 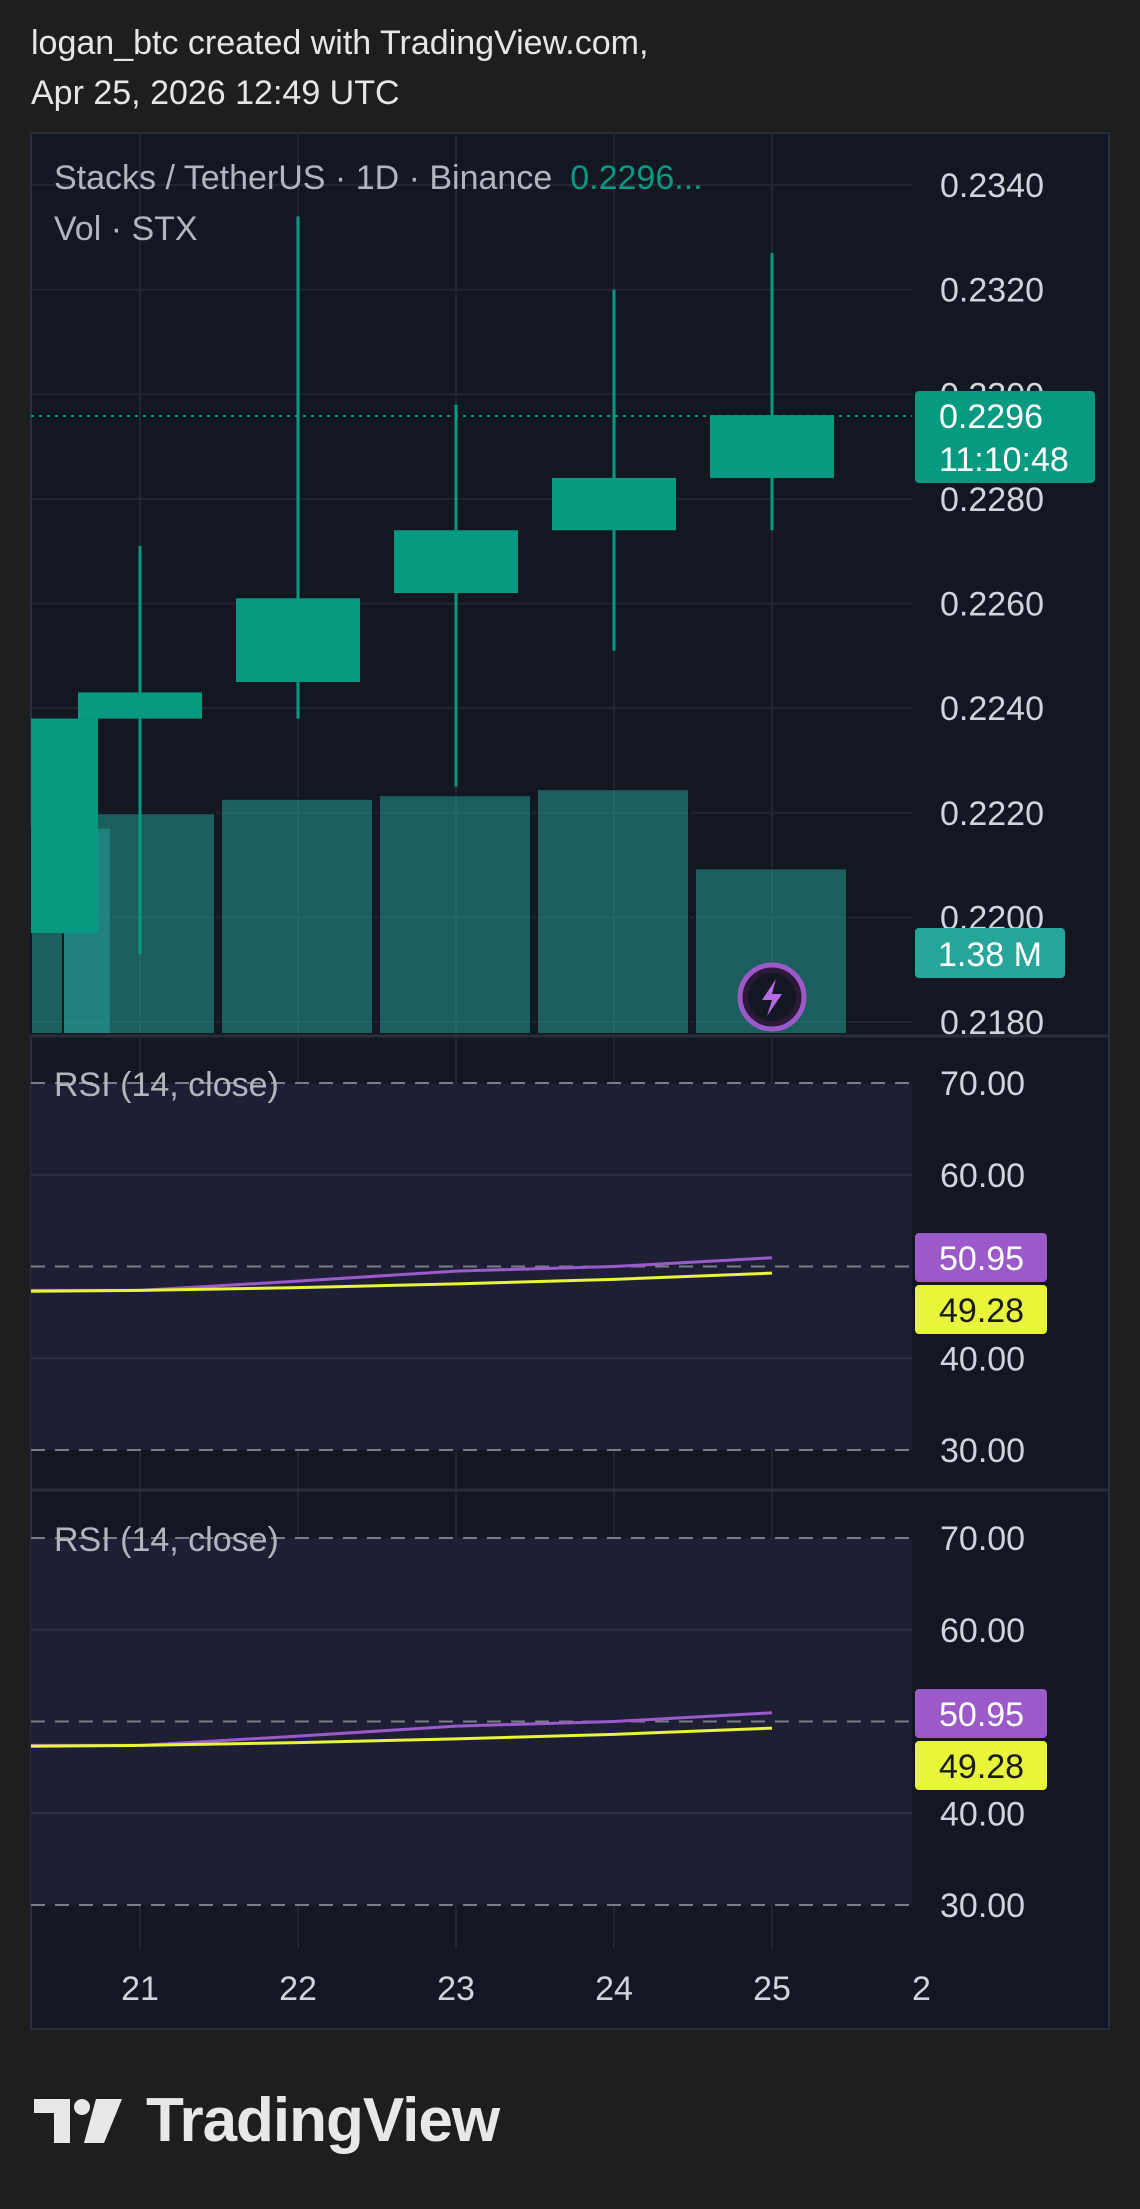 What do you see at coordinates (992, 291) in the screenshot?
I see `price-tick-label: 0.2320` at bounding box center [992, 291].